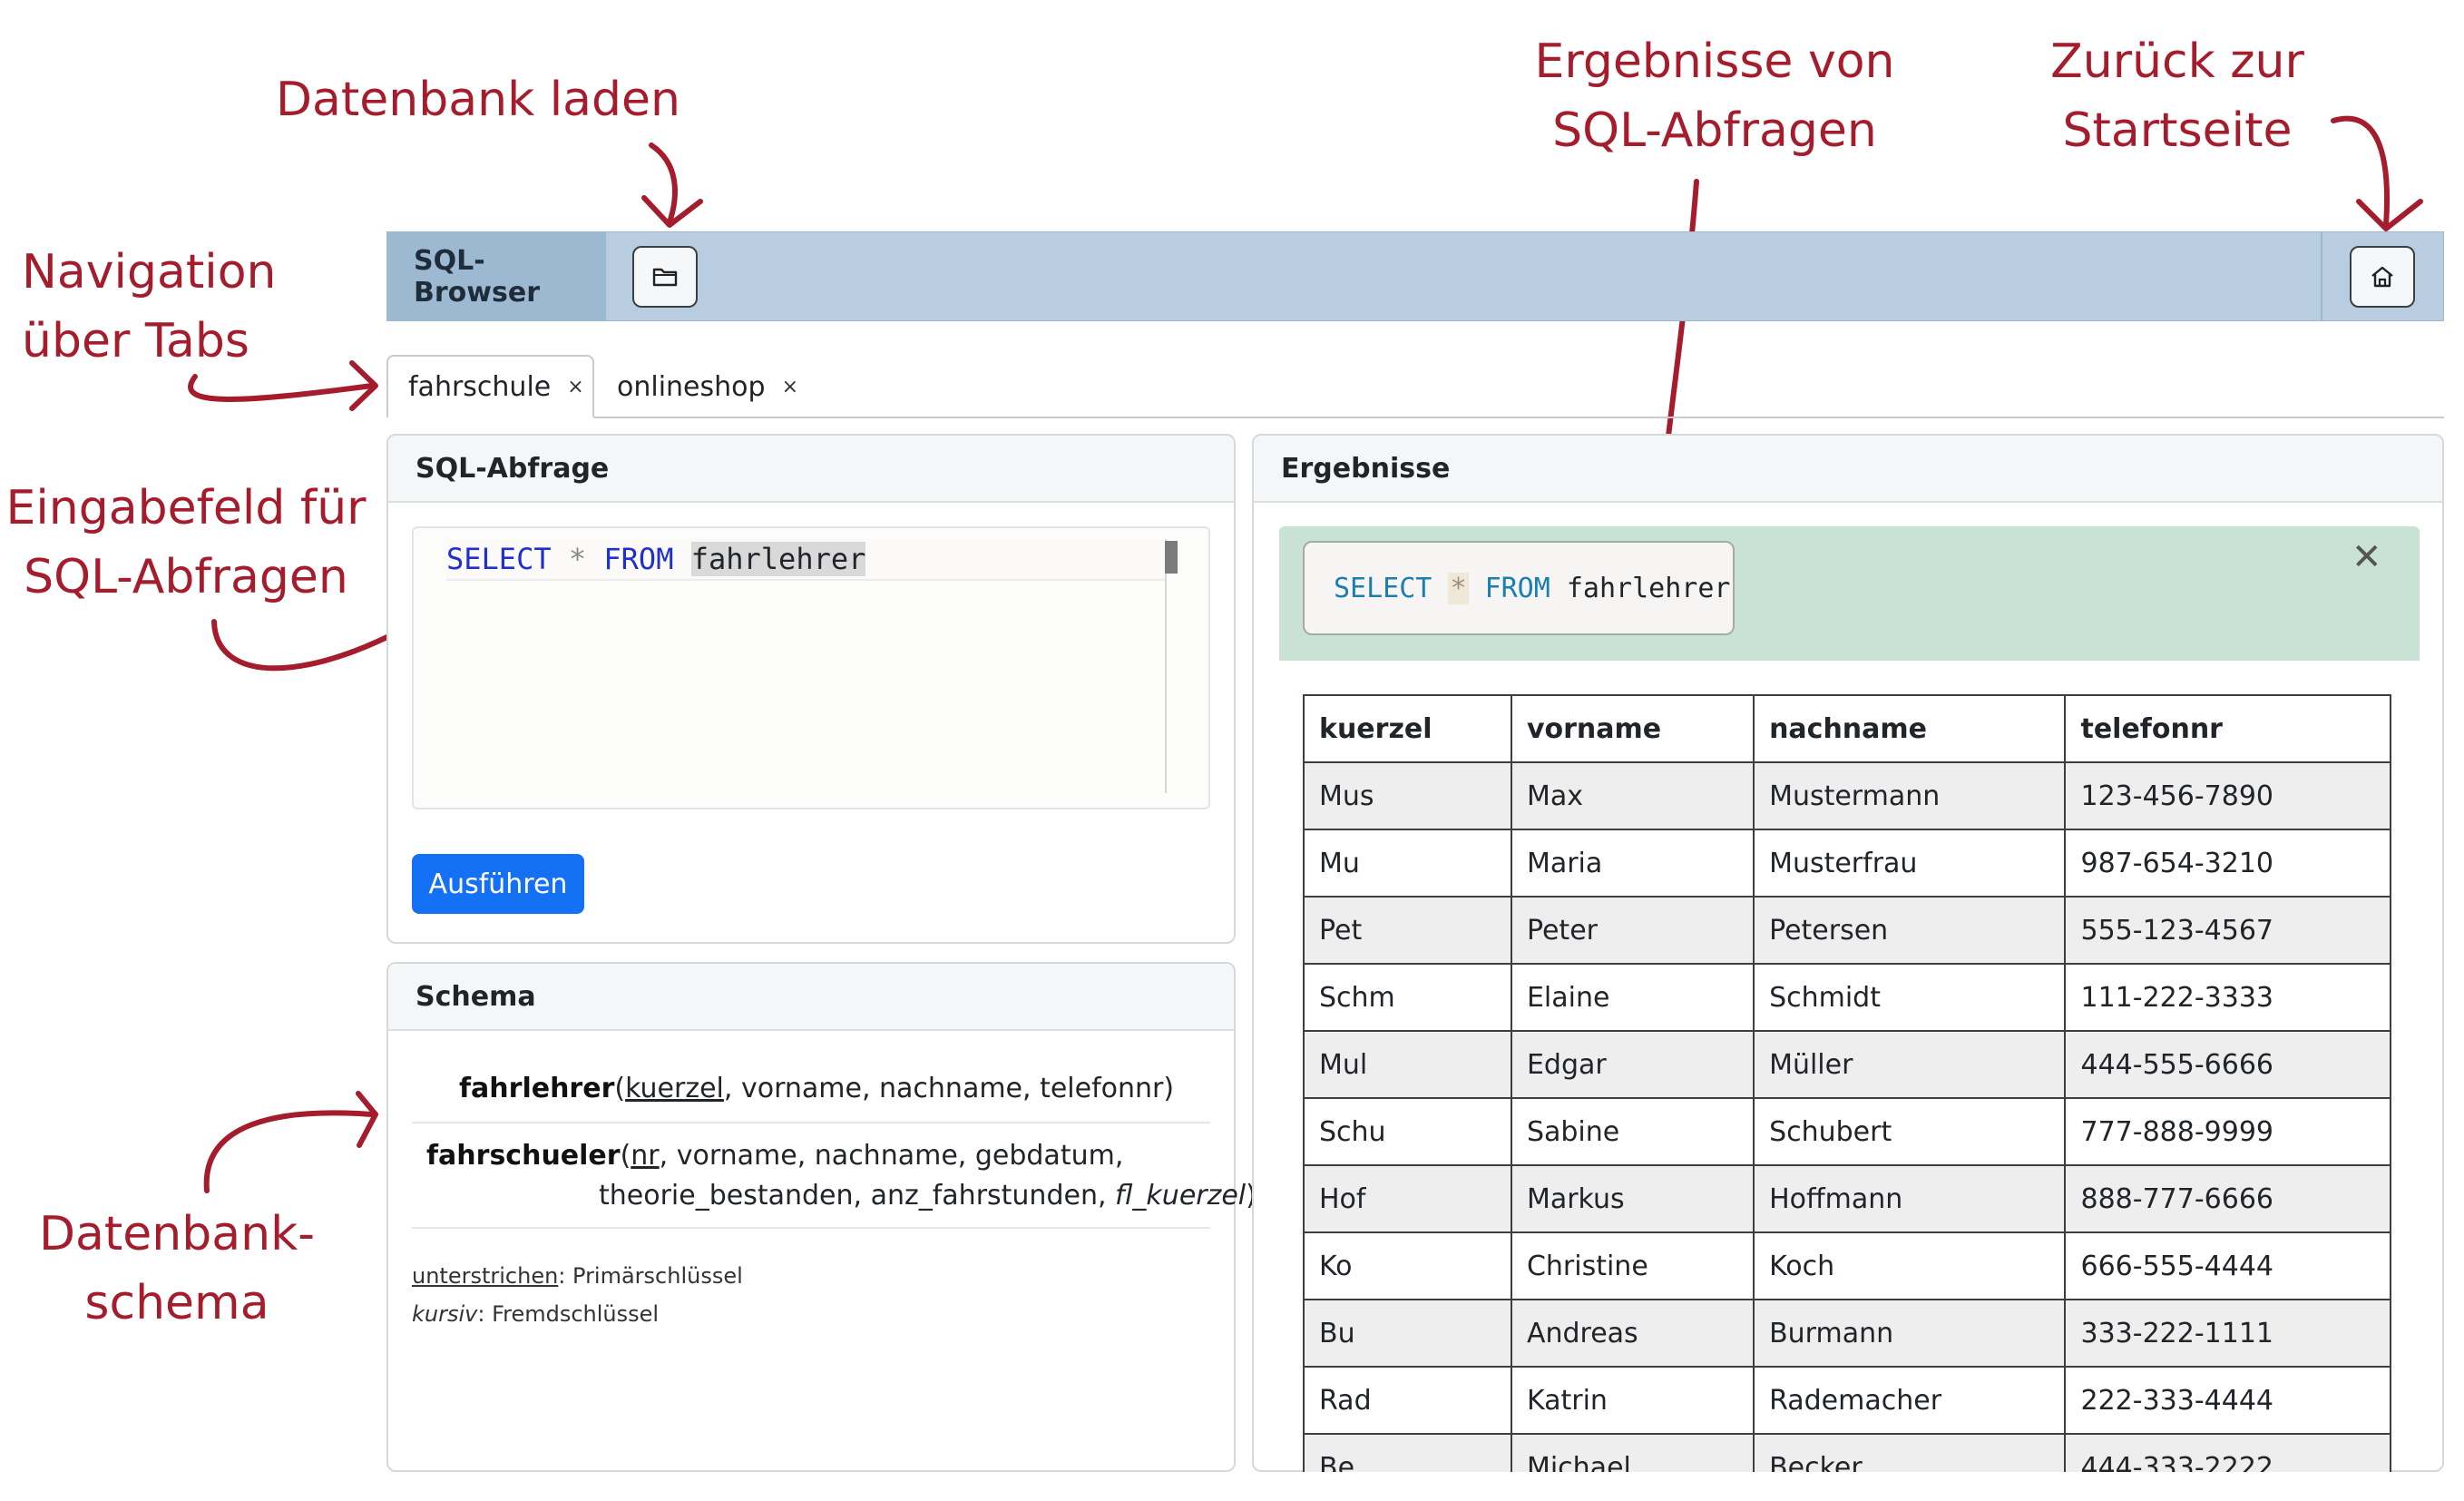 This screenshot has height=1501, width=2464. I want to click on schema-panel: Schema, so click(811, 1217).